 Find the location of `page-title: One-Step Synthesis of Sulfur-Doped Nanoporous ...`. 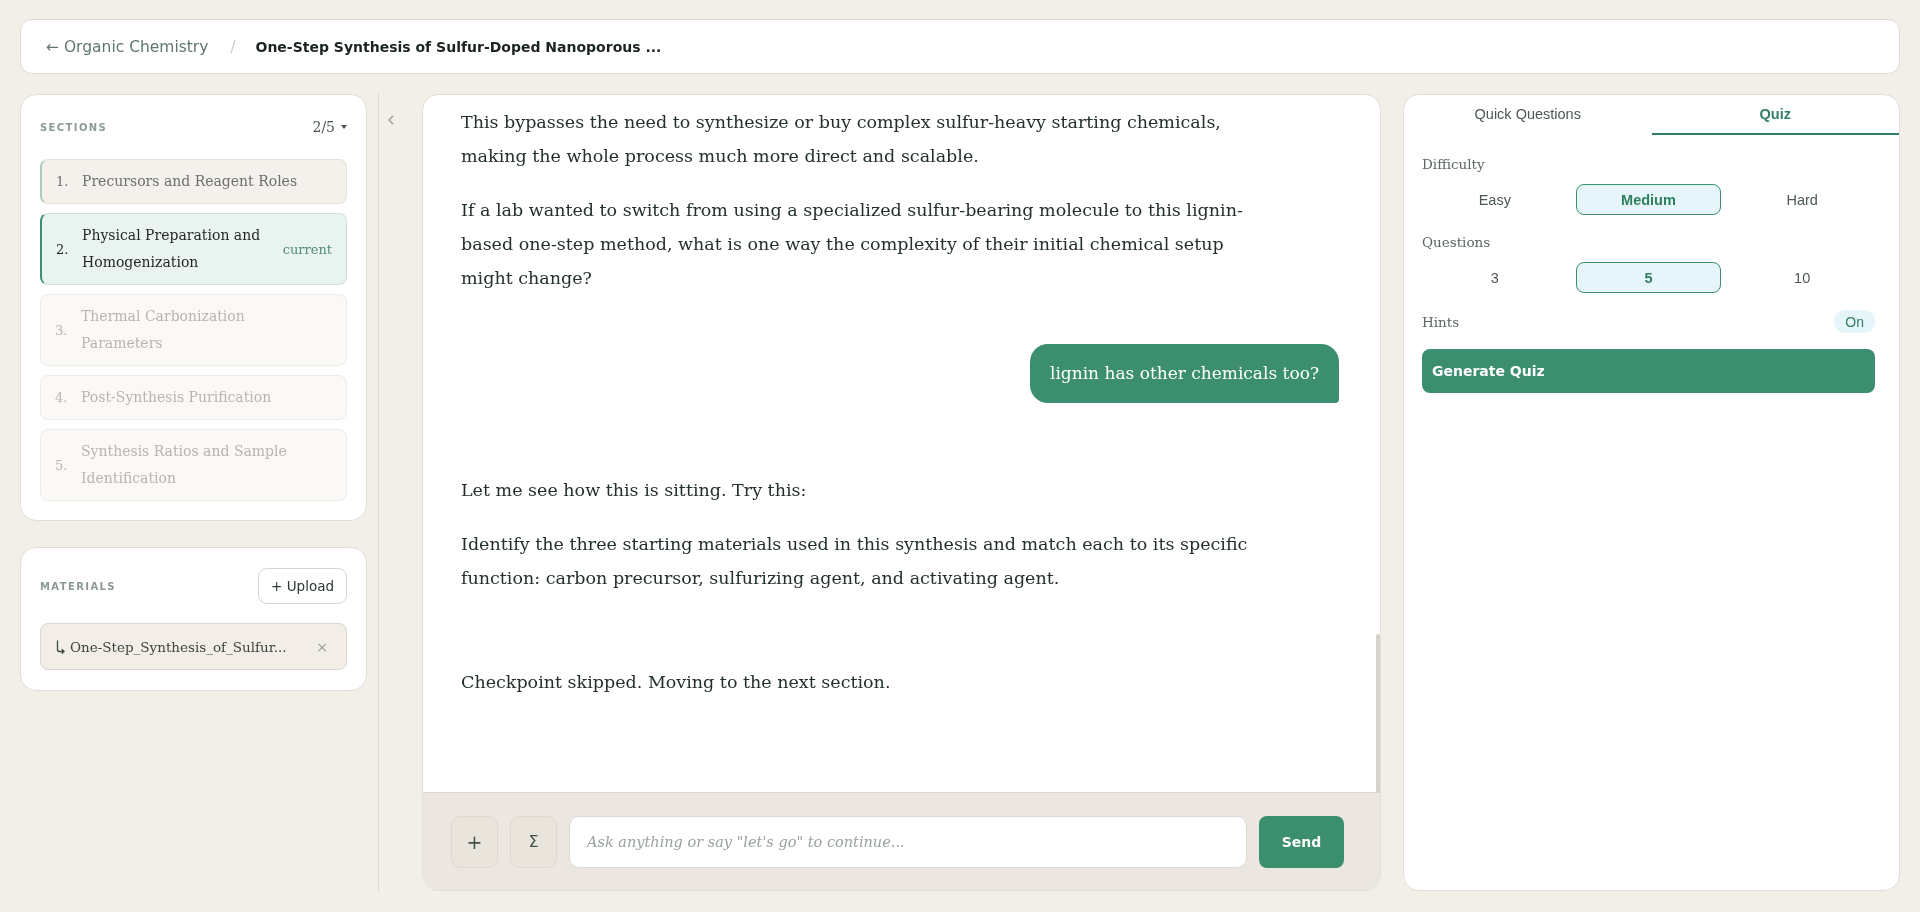

page-title: One-Step Synthesis of Sulfur-Doped Nanoporous ... is located at coordinates (458, 46).